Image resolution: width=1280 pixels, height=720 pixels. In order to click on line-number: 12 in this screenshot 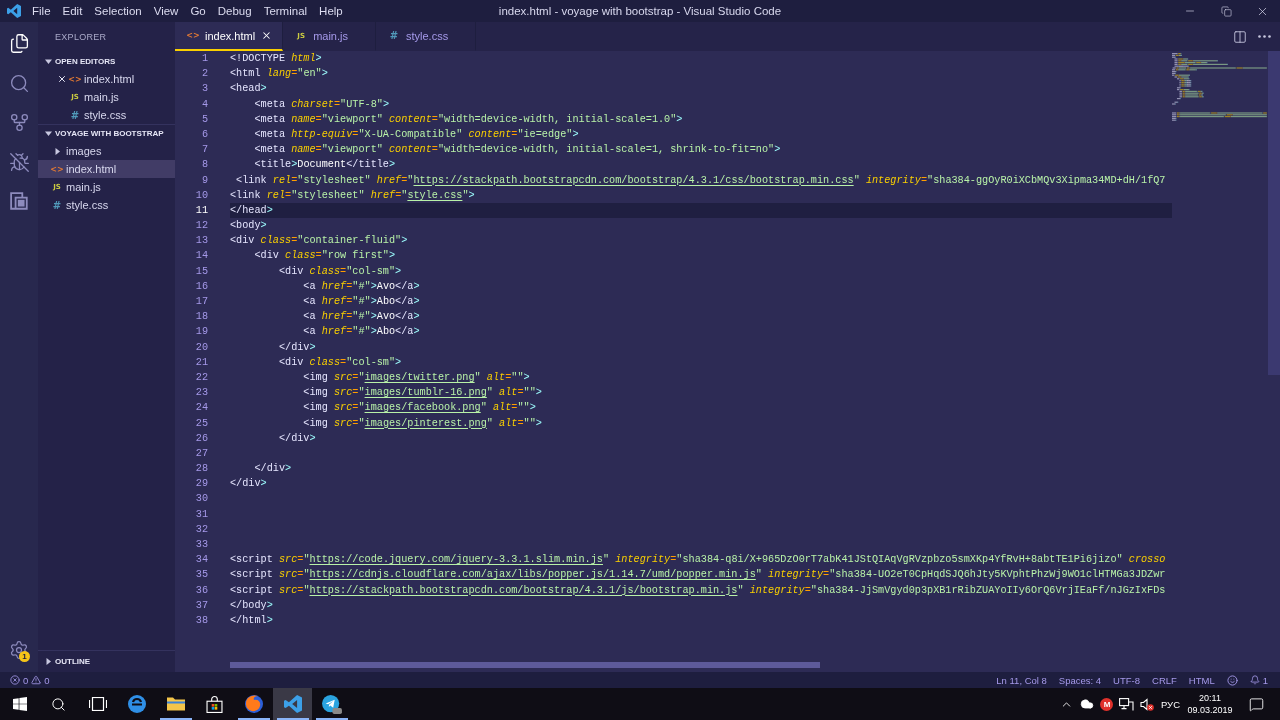, I will do `click(201, 226)`.